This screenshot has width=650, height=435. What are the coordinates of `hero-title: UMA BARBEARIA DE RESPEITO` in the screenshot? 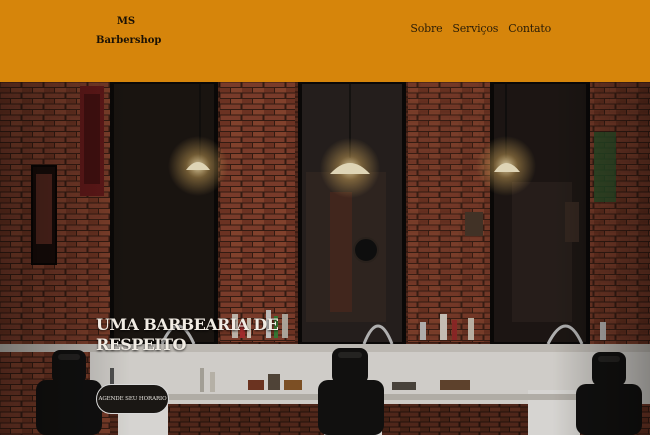 It's located at (187, 334).